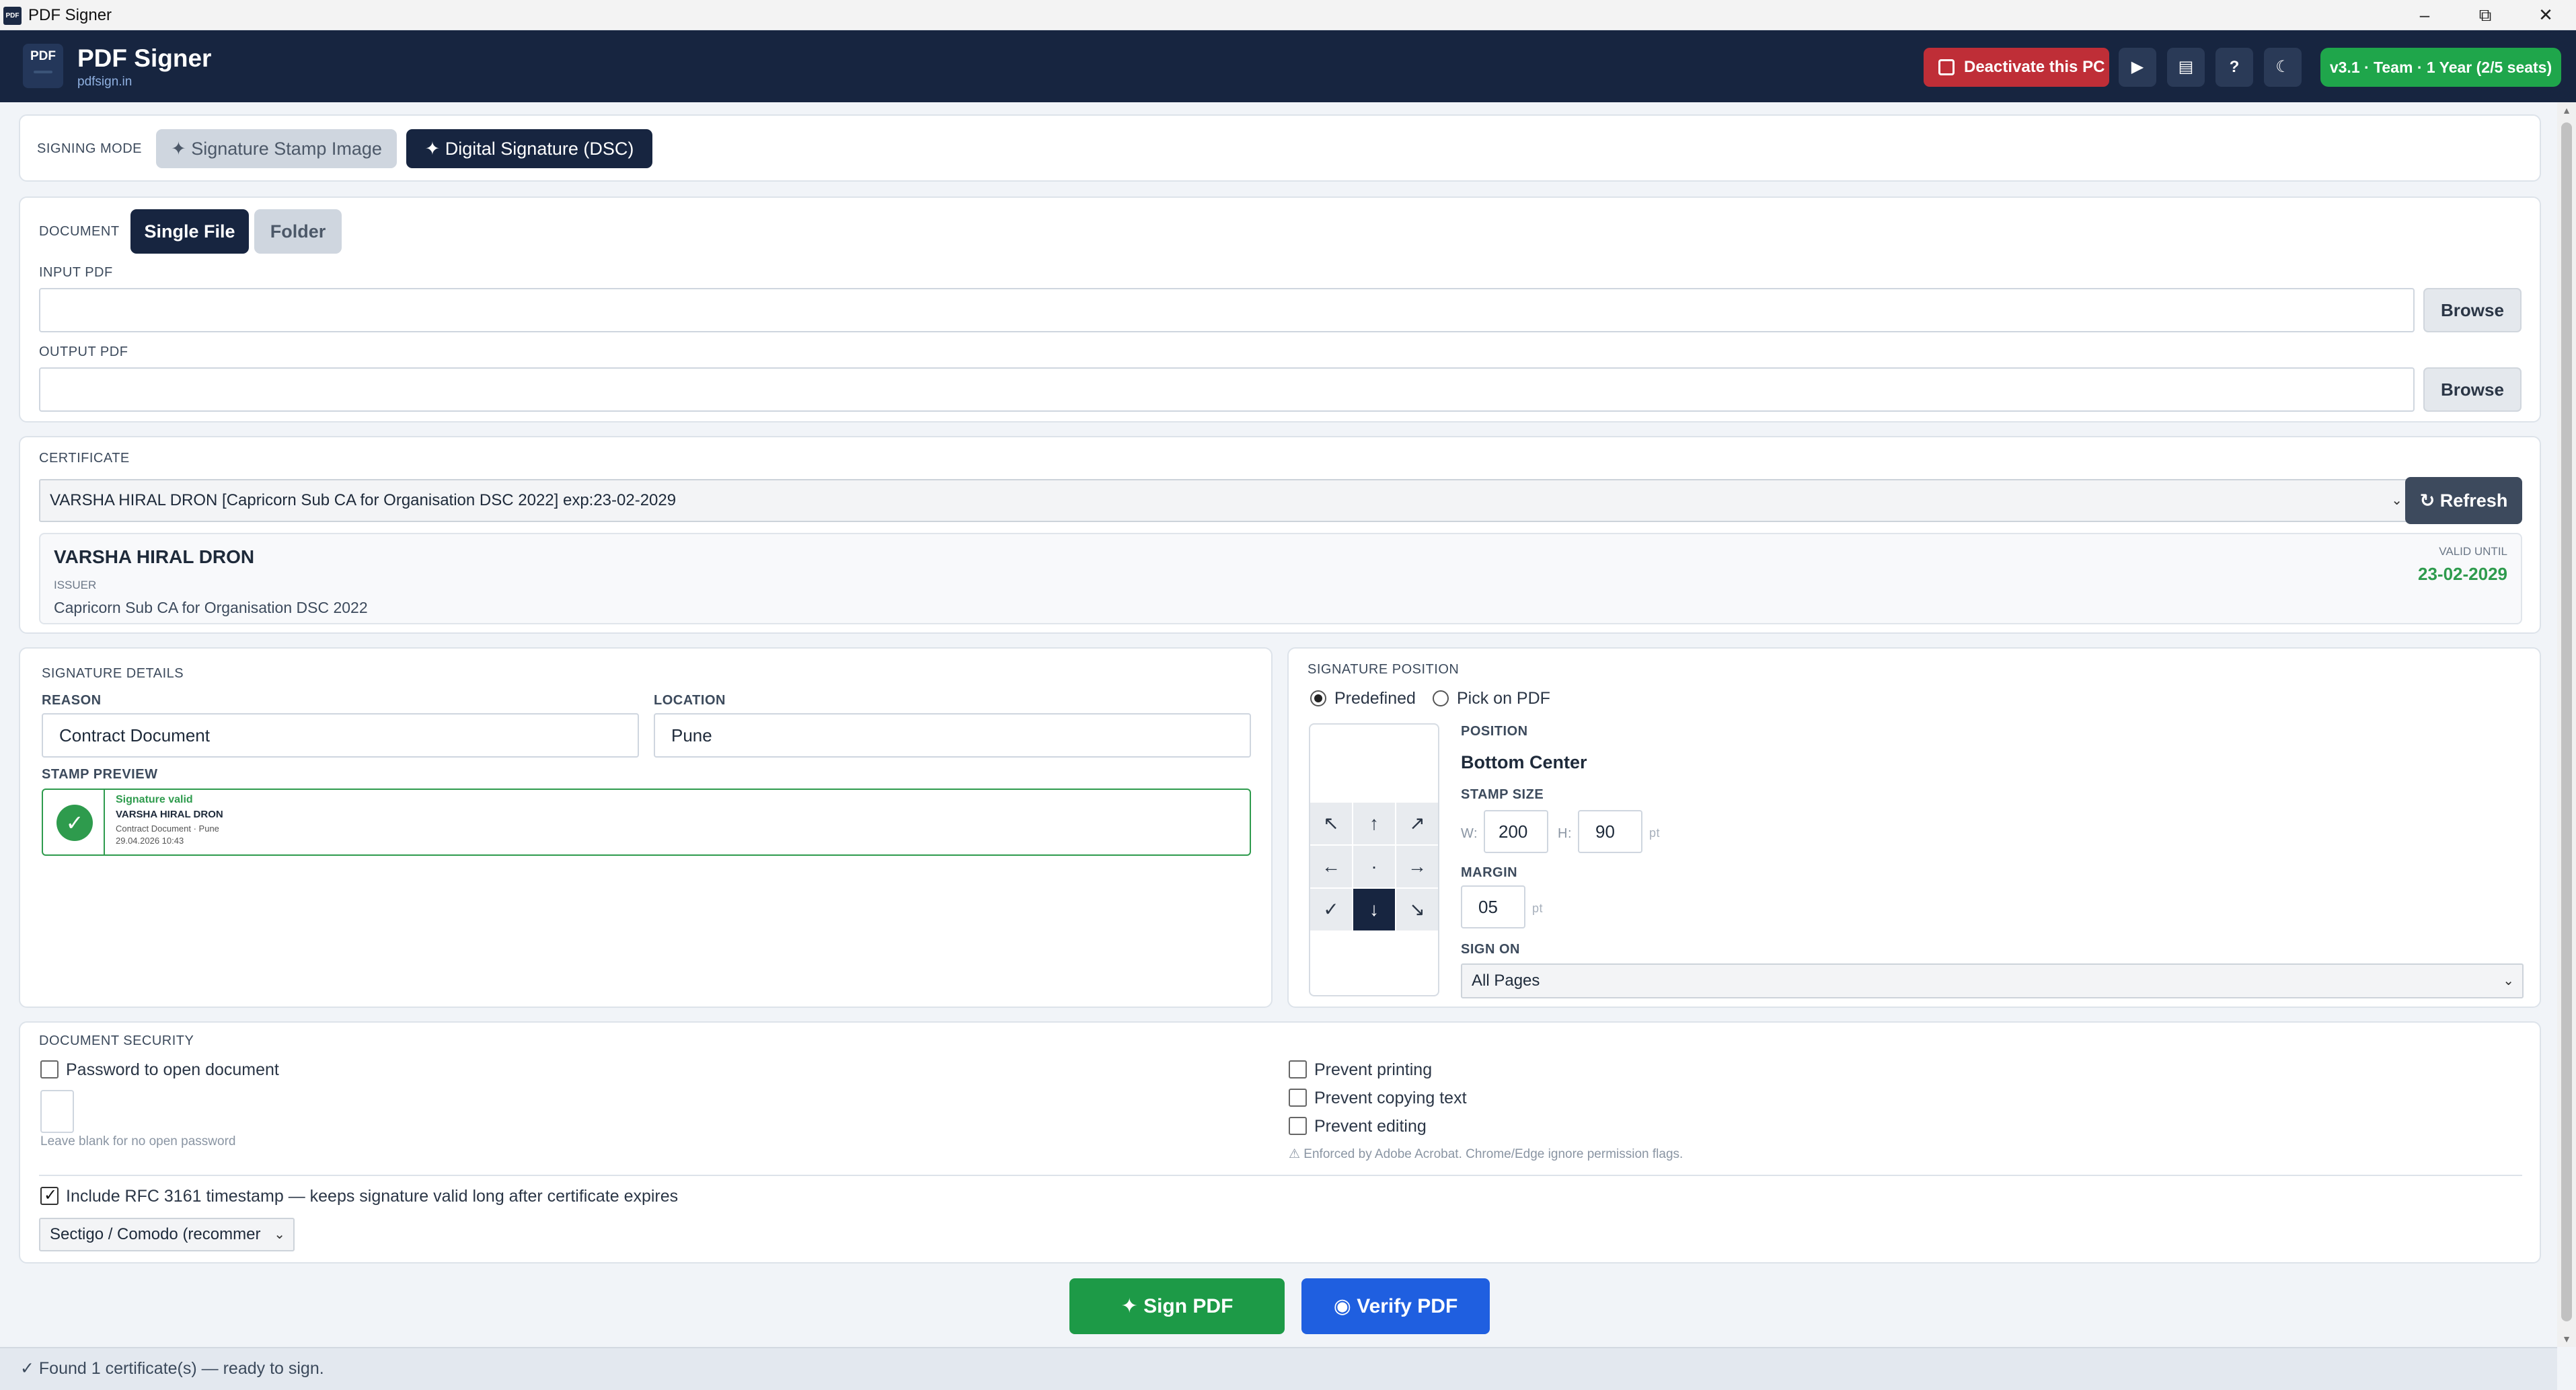  I want to click on prevent-printing-checkbox, so click(1298, 1069).